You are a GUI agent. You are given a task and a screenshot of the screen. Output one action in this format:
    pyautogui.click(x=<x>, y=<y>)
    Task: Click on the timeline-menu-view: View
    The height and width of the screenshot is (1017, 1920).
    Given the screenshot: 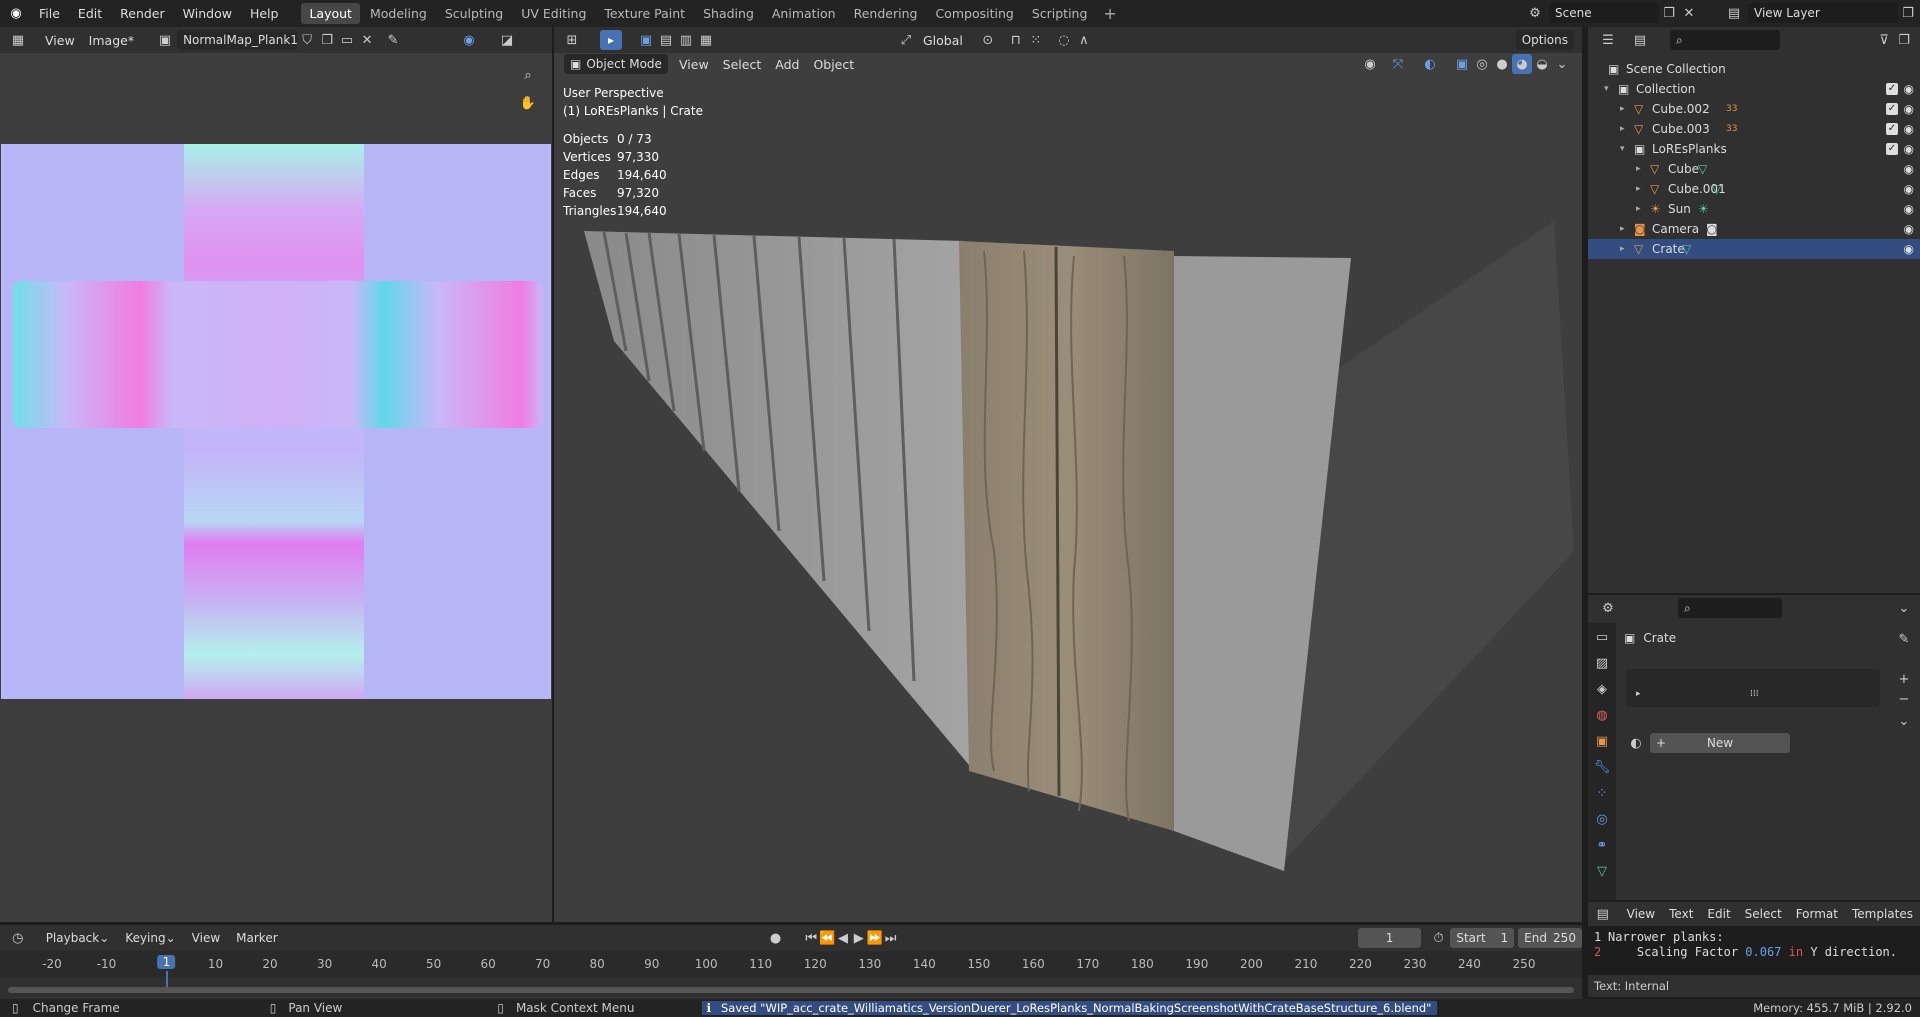 What is the action you would take?
    pyautogui.click(x=206, y=938)
    